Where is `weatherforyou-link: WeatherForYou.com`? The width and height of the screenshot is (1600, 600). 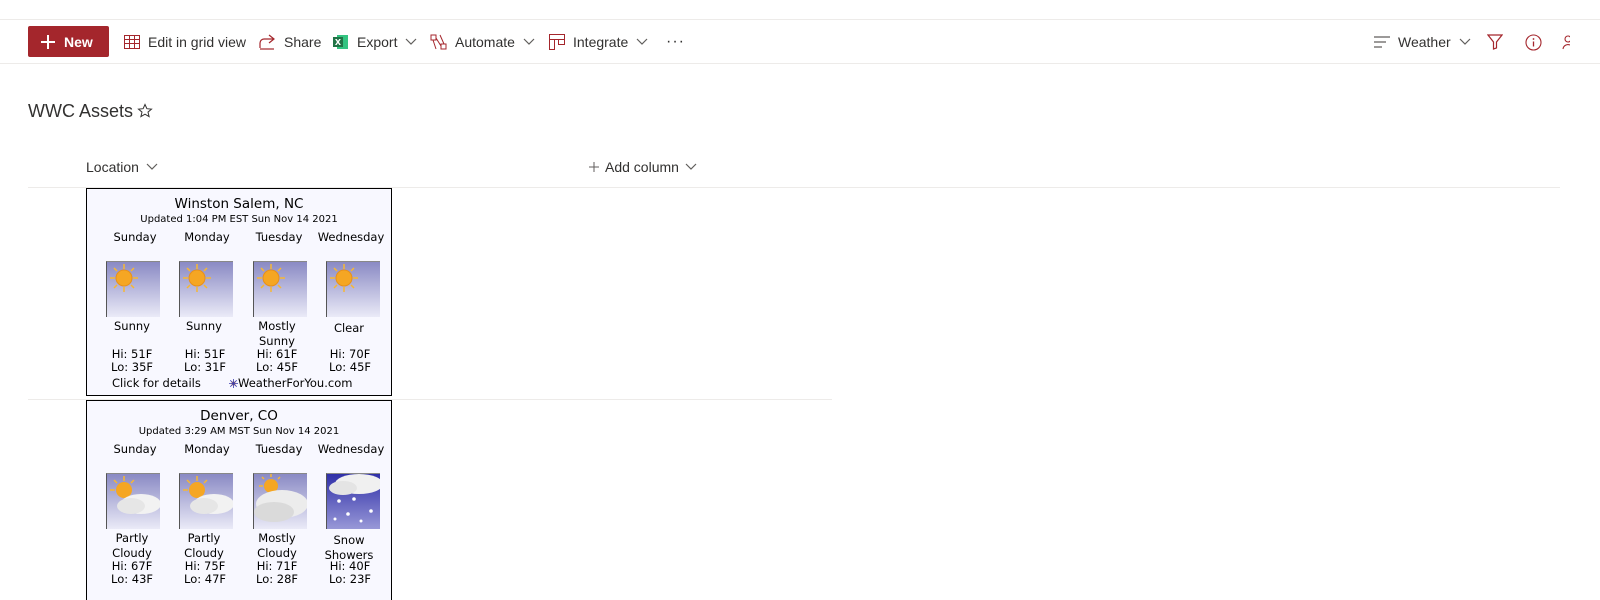 weatherforyou-link: WeatherForYou.com is located at coordinates (290, 383).